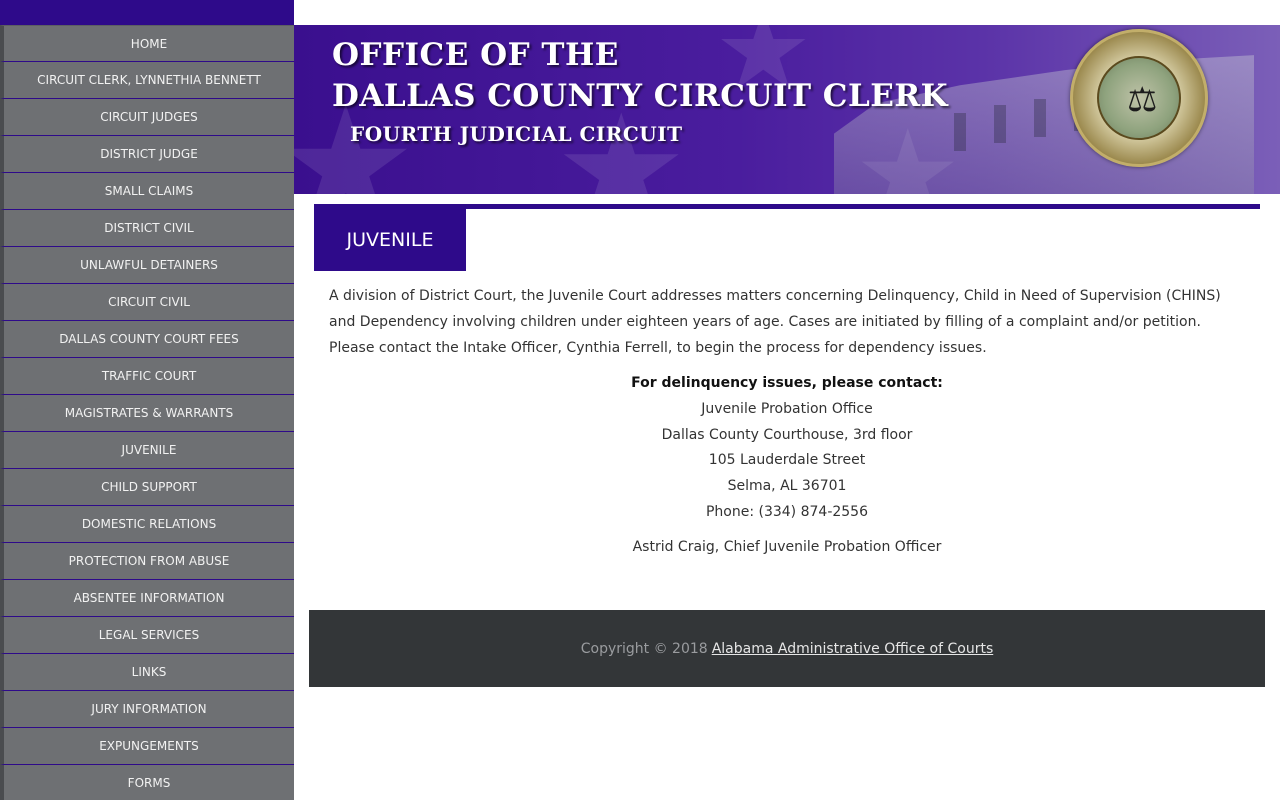  Describe the element at coordinates (147, 191) in the screenshot. I see `nav-item-small-claims: SMALL CLAIMS` at that location.